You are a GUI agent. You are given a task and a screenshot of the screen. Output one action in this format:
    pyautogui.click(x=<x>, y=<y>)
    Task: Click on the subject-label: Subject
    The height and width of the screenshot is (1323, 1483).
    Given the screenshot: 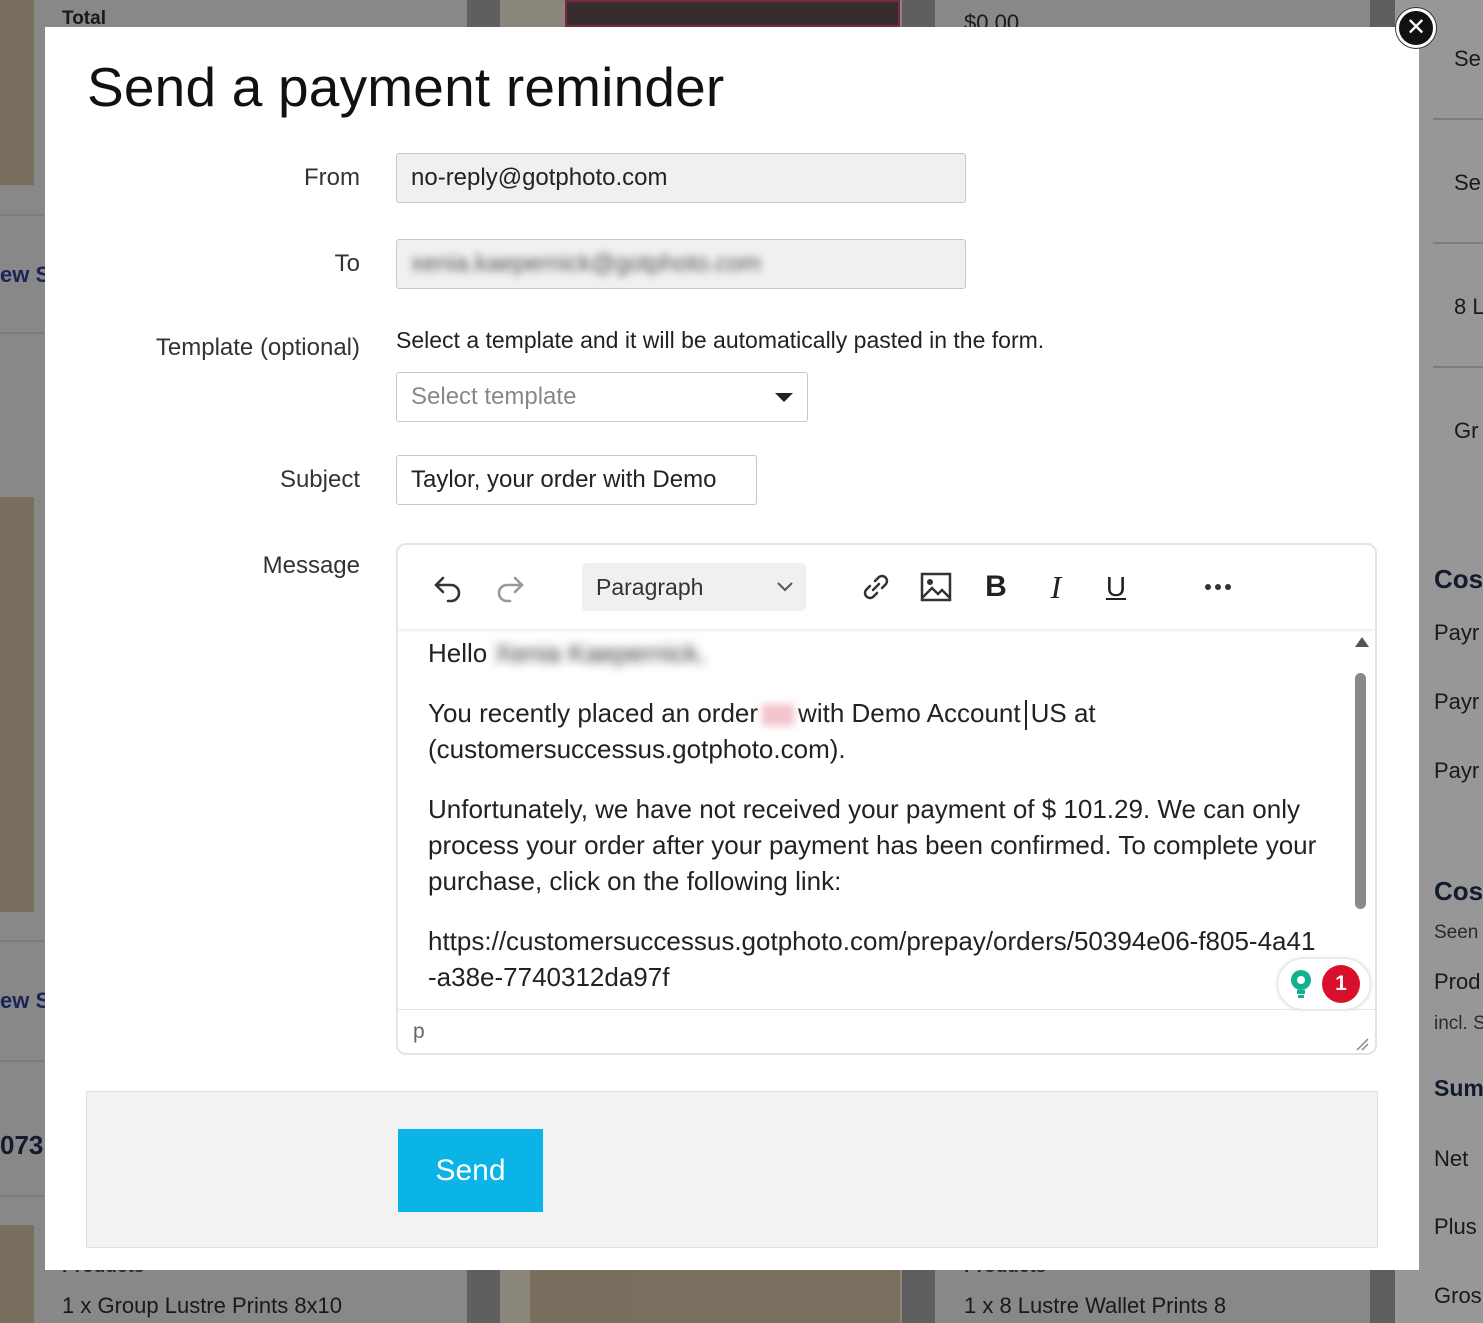 What is the action you would take?
    pyautogui.click(x=319, y=479)
    